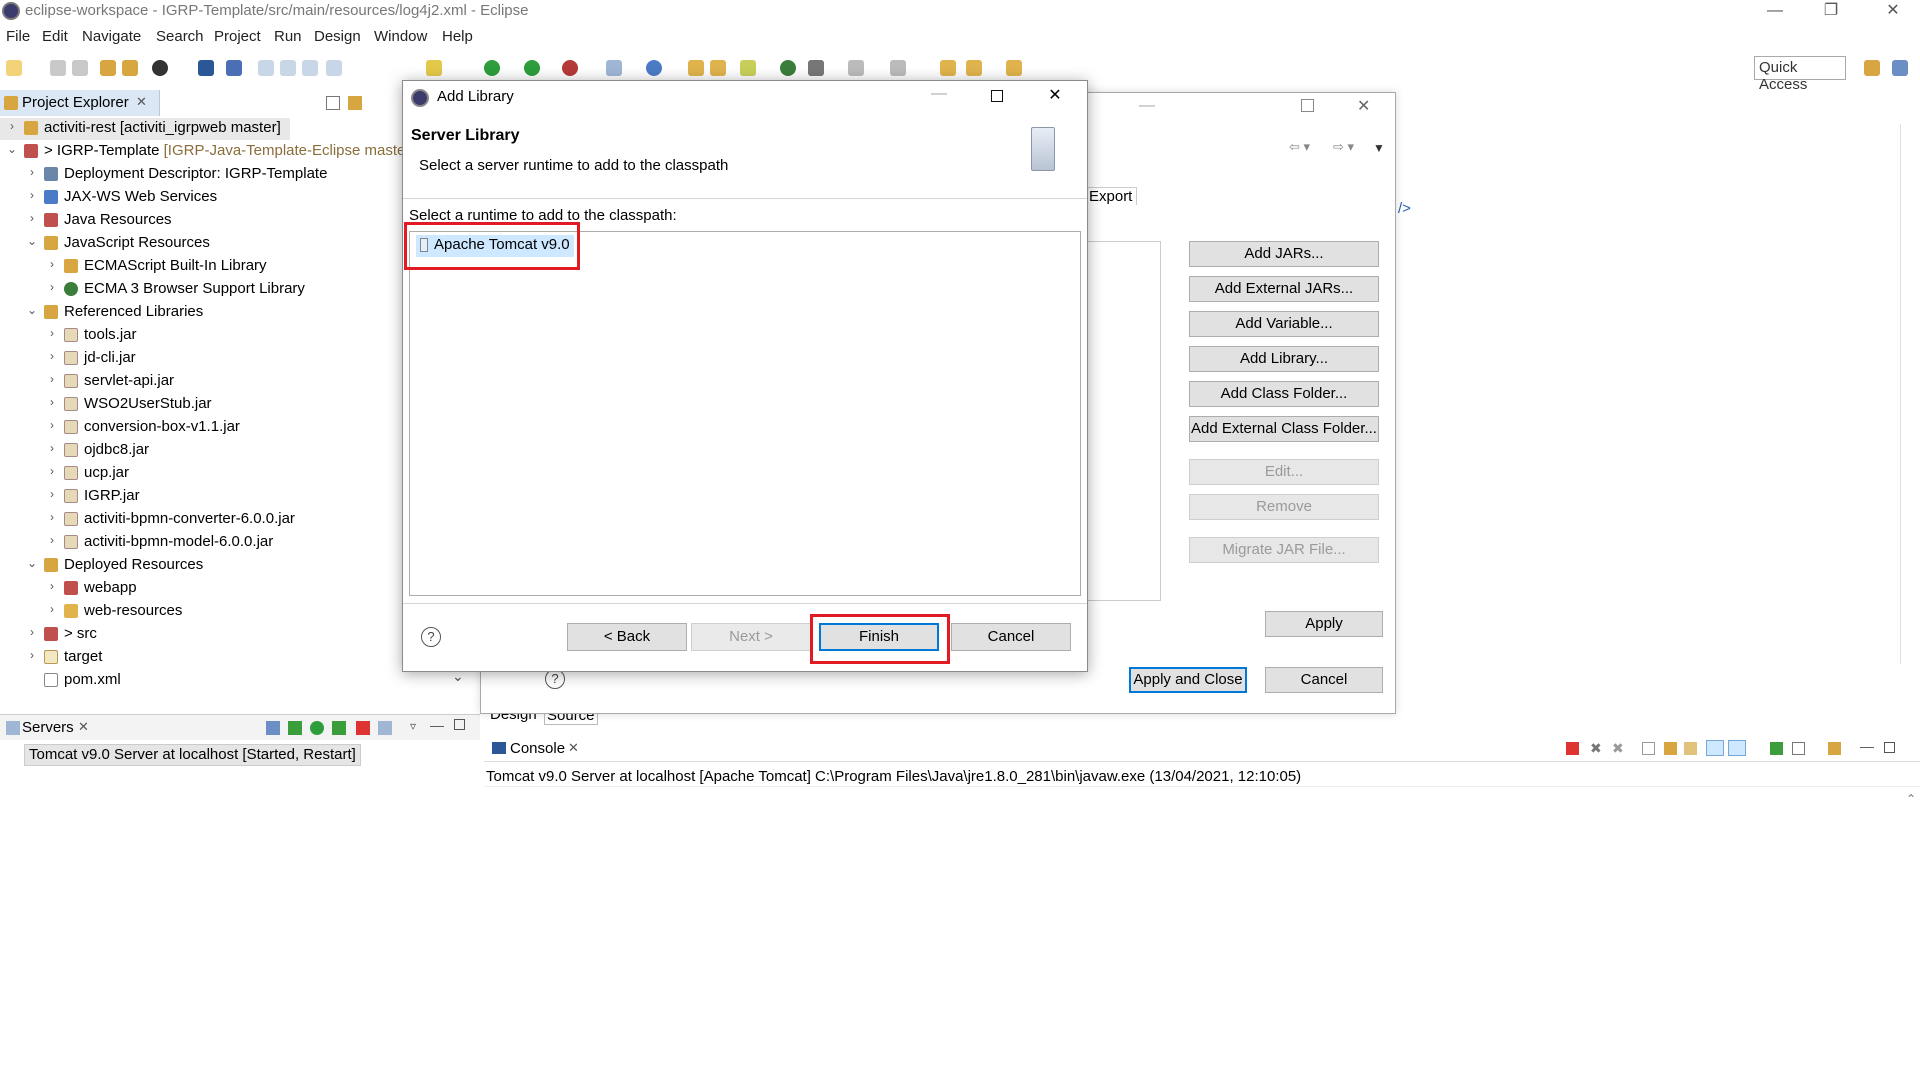 The image size is (1920, 1080). I want to click on minimize-view-icon: —, so click(437, 725).